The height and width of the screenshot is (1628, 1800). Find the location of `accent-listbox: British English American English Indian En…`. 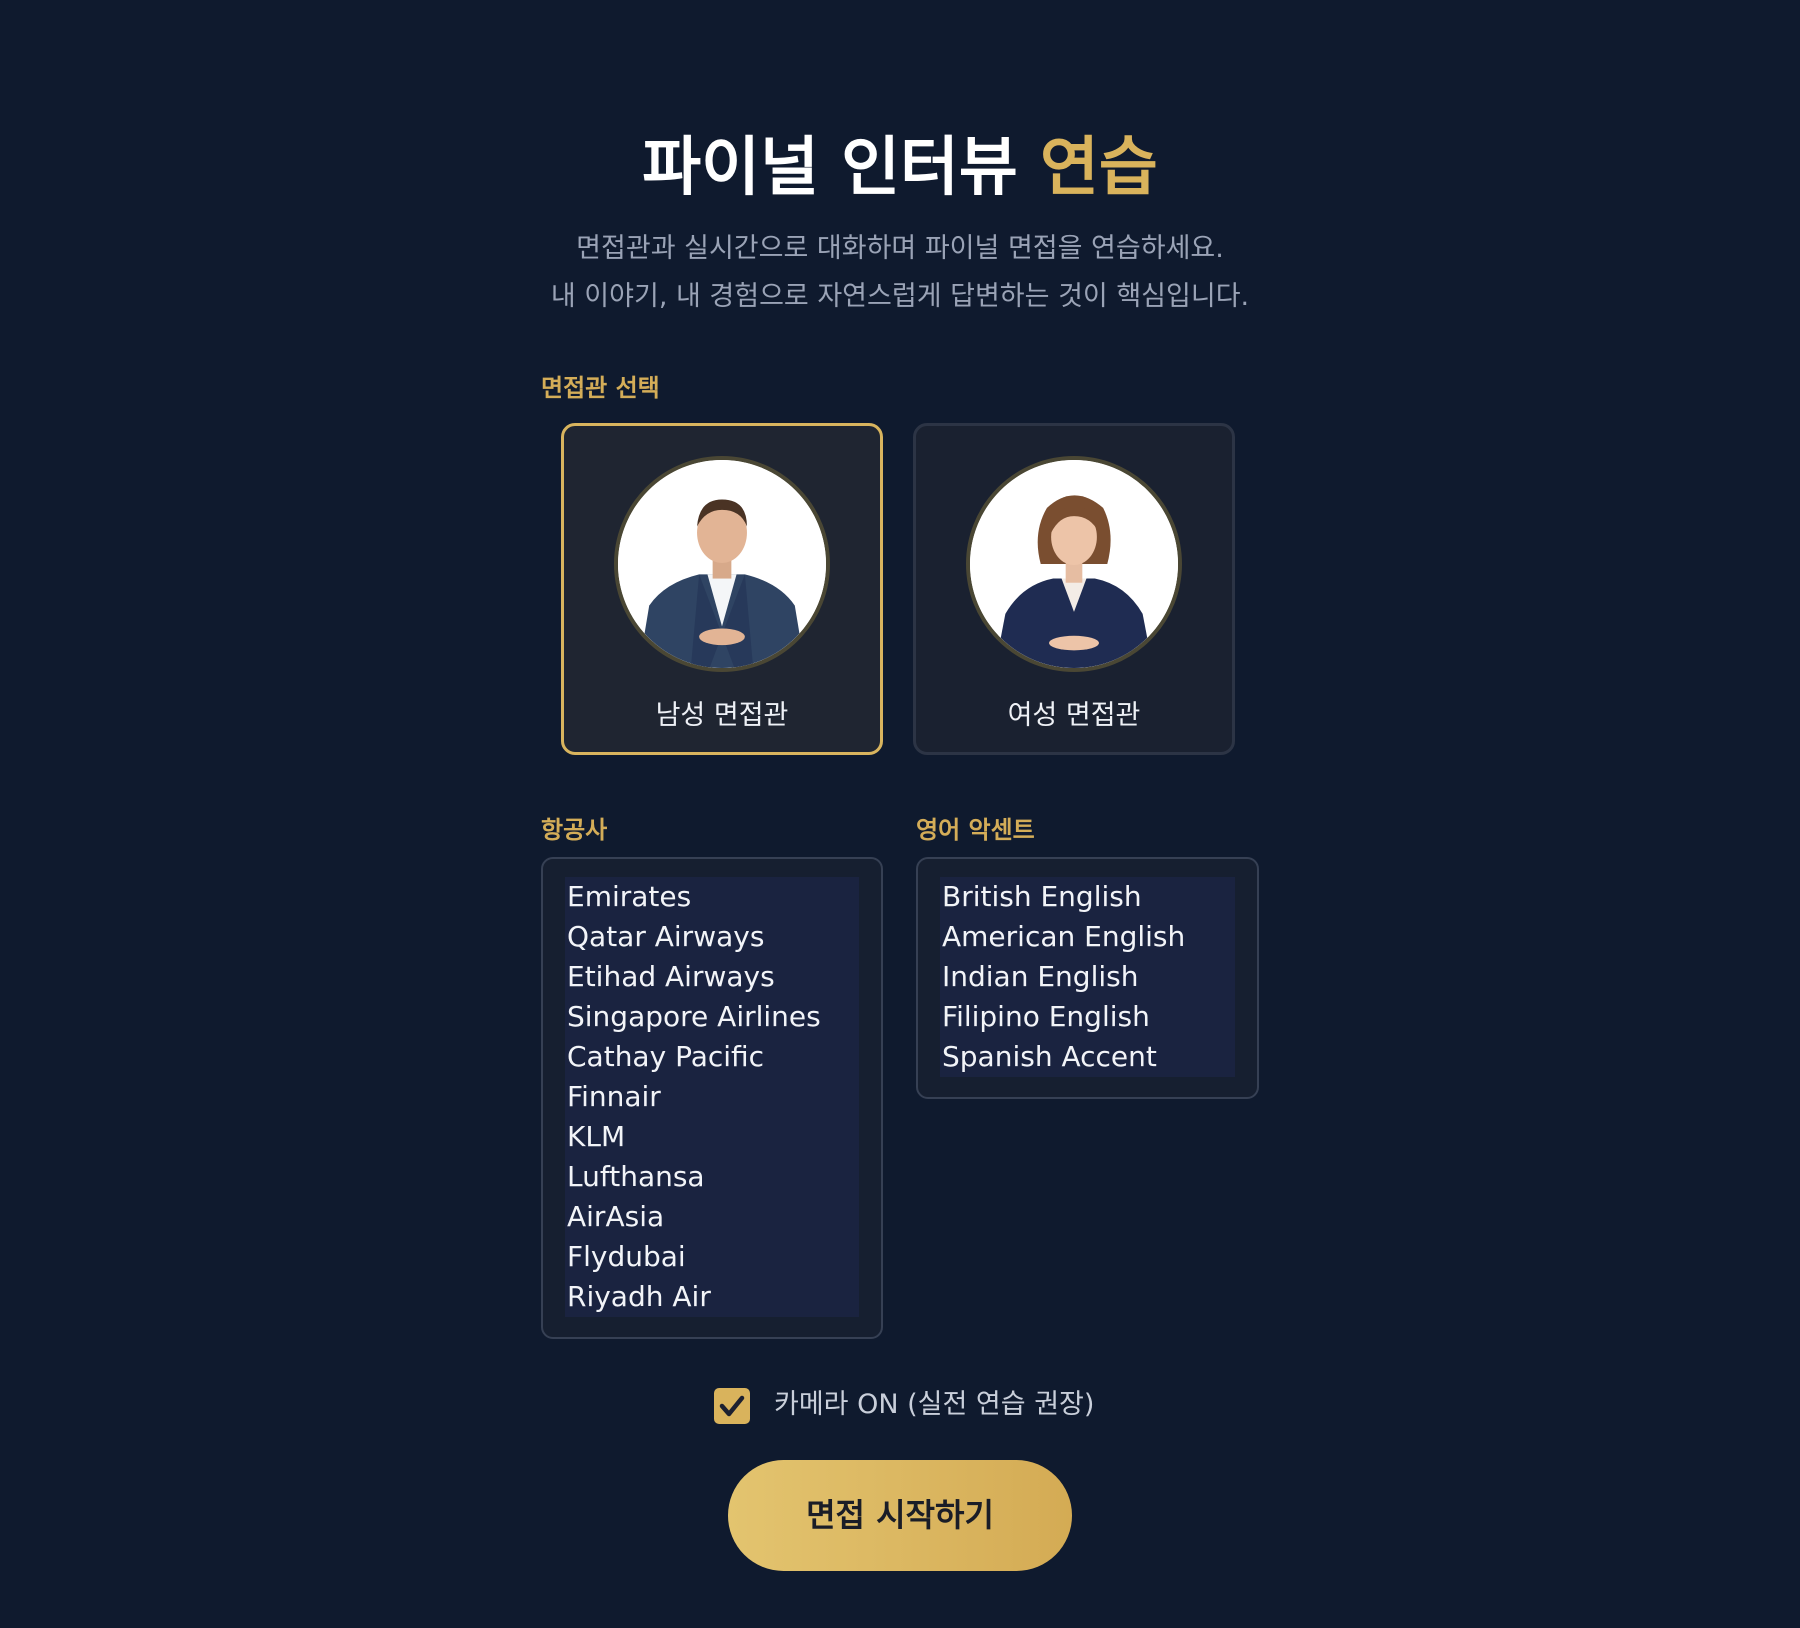

accent-listbox: British English American English Indian En… is located at coordinates (1087, 978).